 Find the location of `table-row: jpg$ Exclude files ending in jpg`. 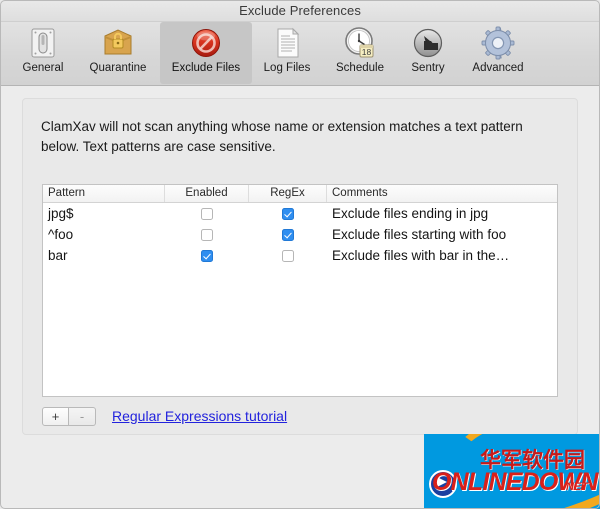

table-row: jpg$ Exclude files ending in jpg is located at coordinates (300, 213).